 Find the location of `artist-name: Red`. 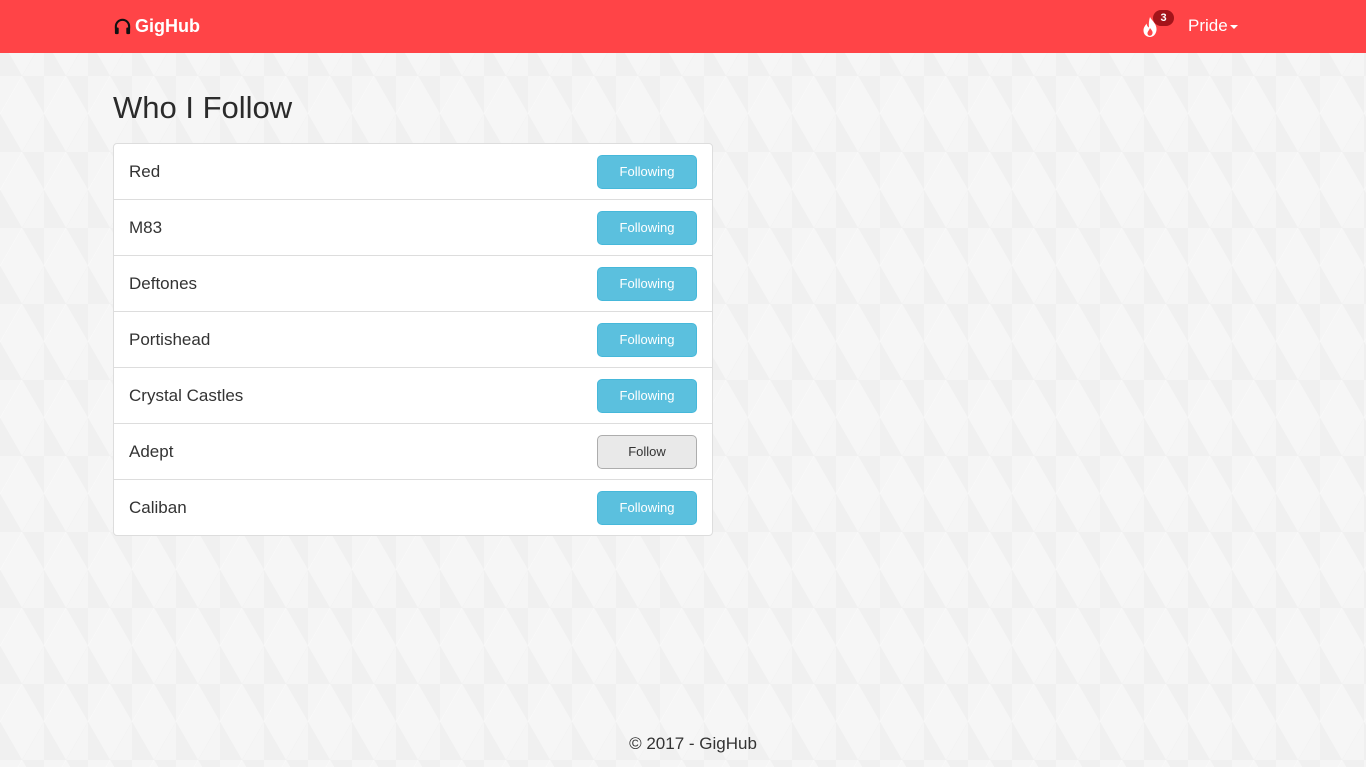

artist-name: Red is located at coordinates (145, 171).